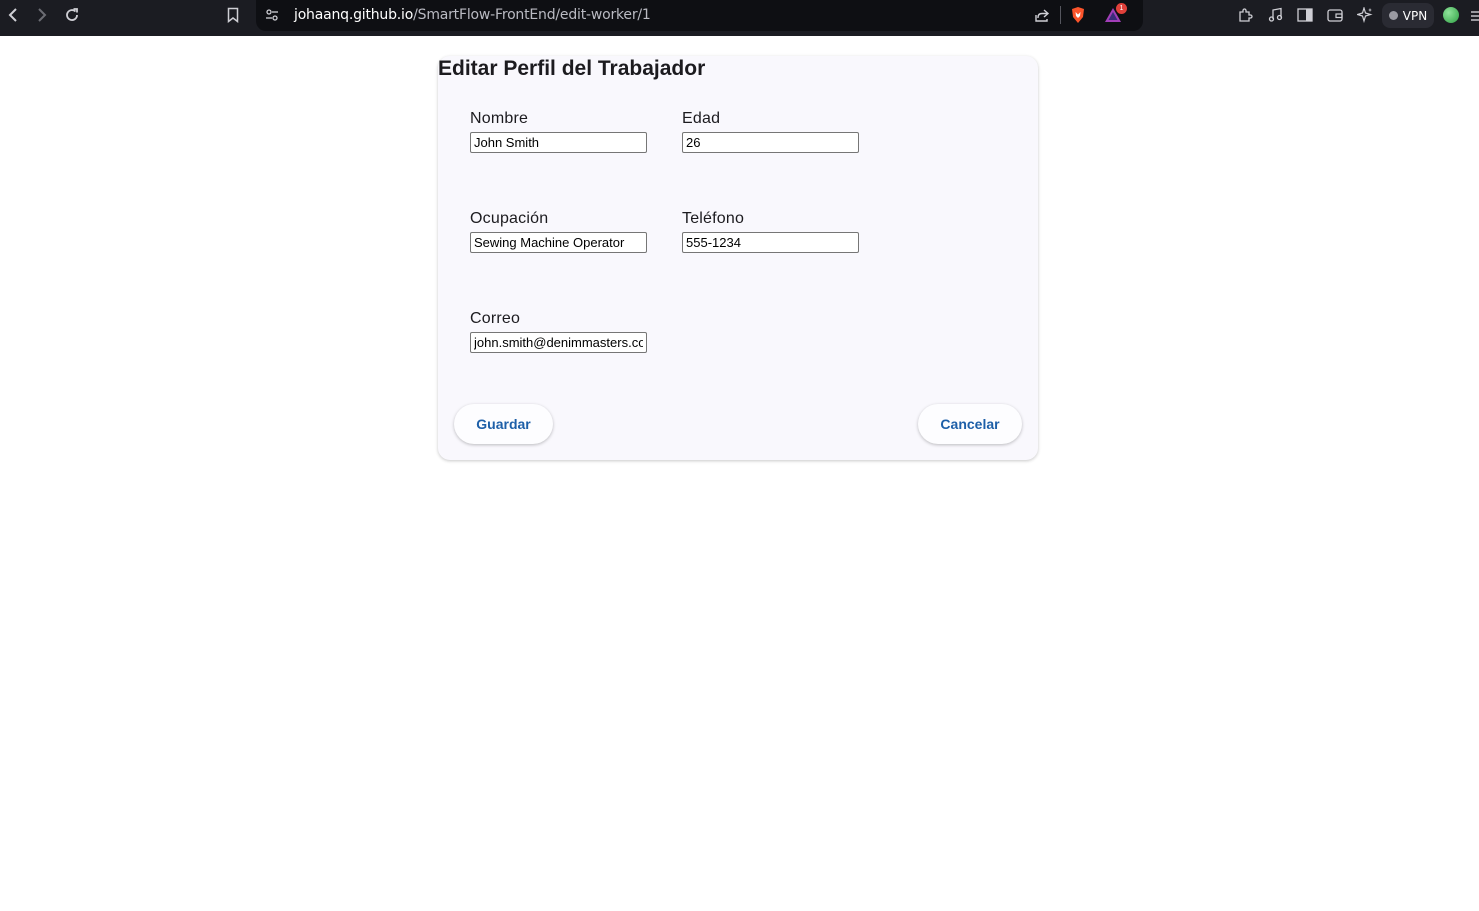  I want to click on page-title: Editar Perfil del Trabajador, so click(572, 68).